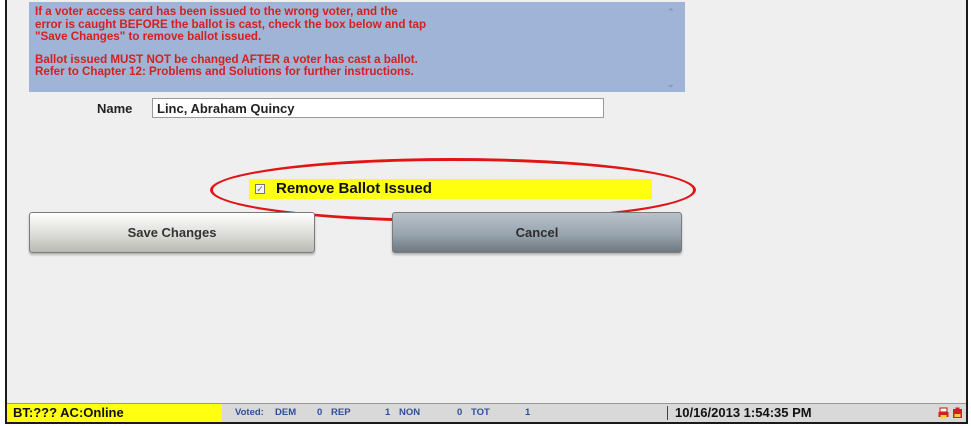 The image size is (971, 426). Describe the element at coordinates (341, 412) in the screenshot. I see `rep-label: REP` at that location.